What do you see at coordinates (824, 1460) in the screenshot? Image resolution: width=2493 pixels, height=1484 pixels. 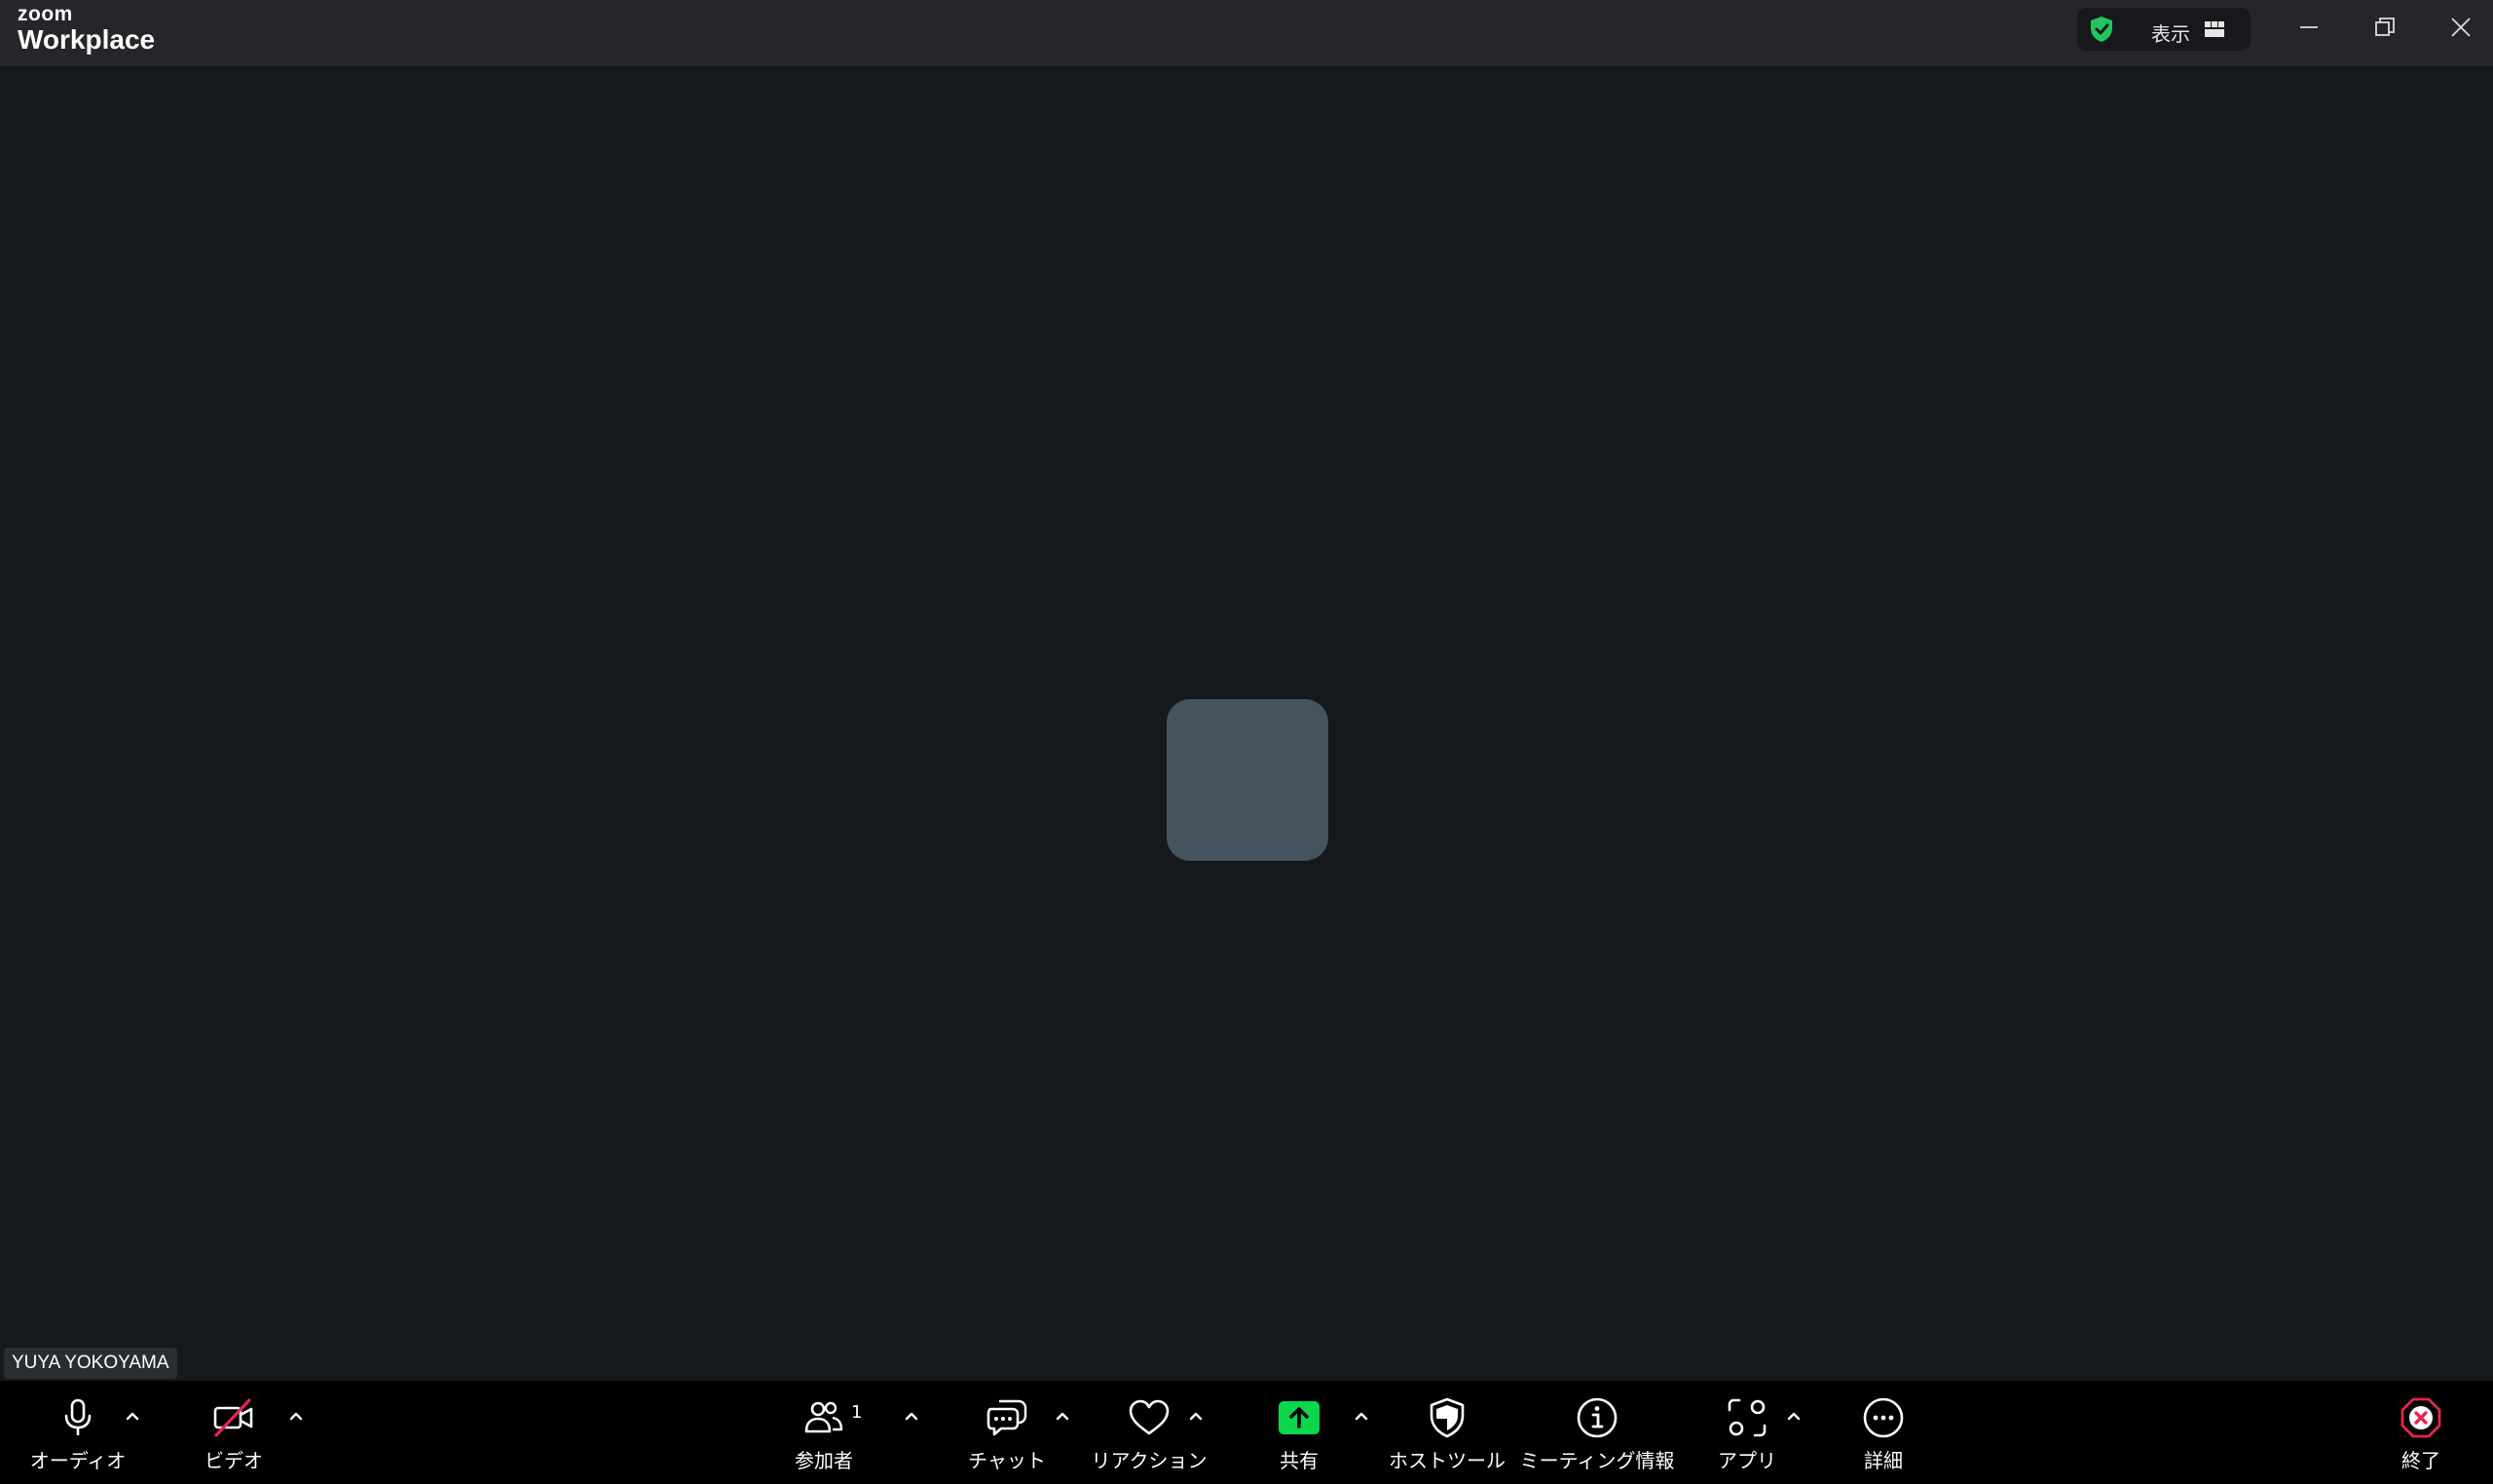 I see `participants-label: 参加者` at bounding box center [824, 1460].